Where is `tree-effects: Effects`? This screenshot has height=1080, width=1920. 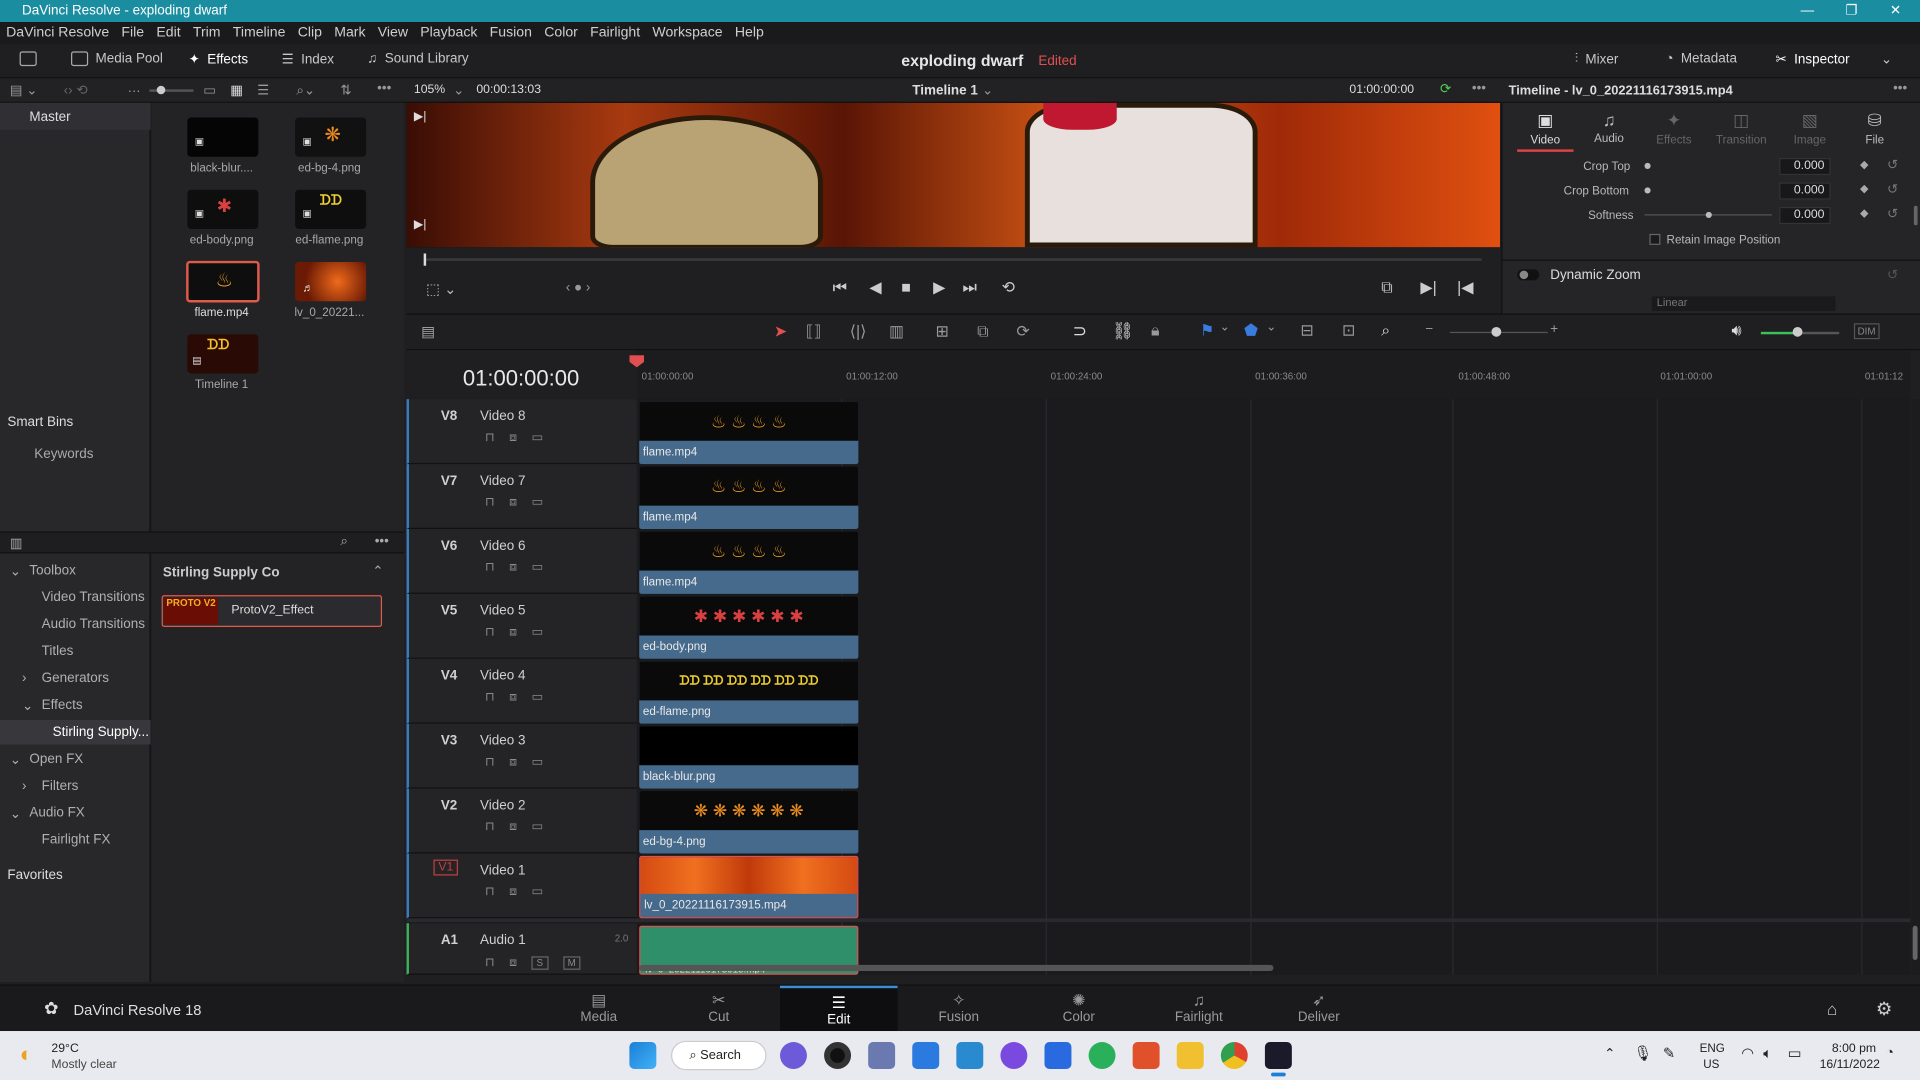
tree-effects: Effects is located at coordinates (62, 705).